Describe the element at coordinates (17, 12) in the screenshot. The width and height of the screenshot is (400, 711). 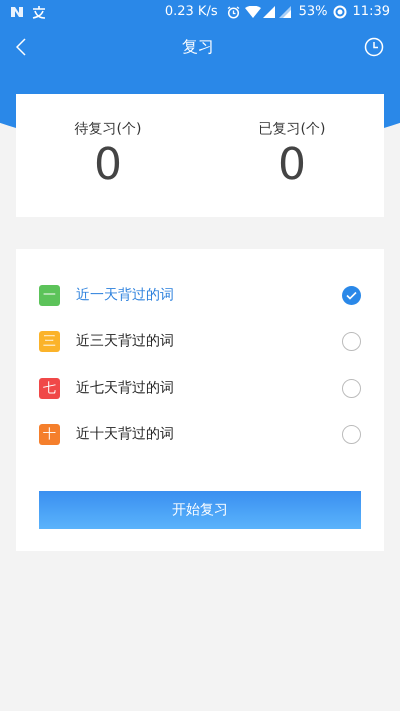
I see `n-logo-icon` at that location.